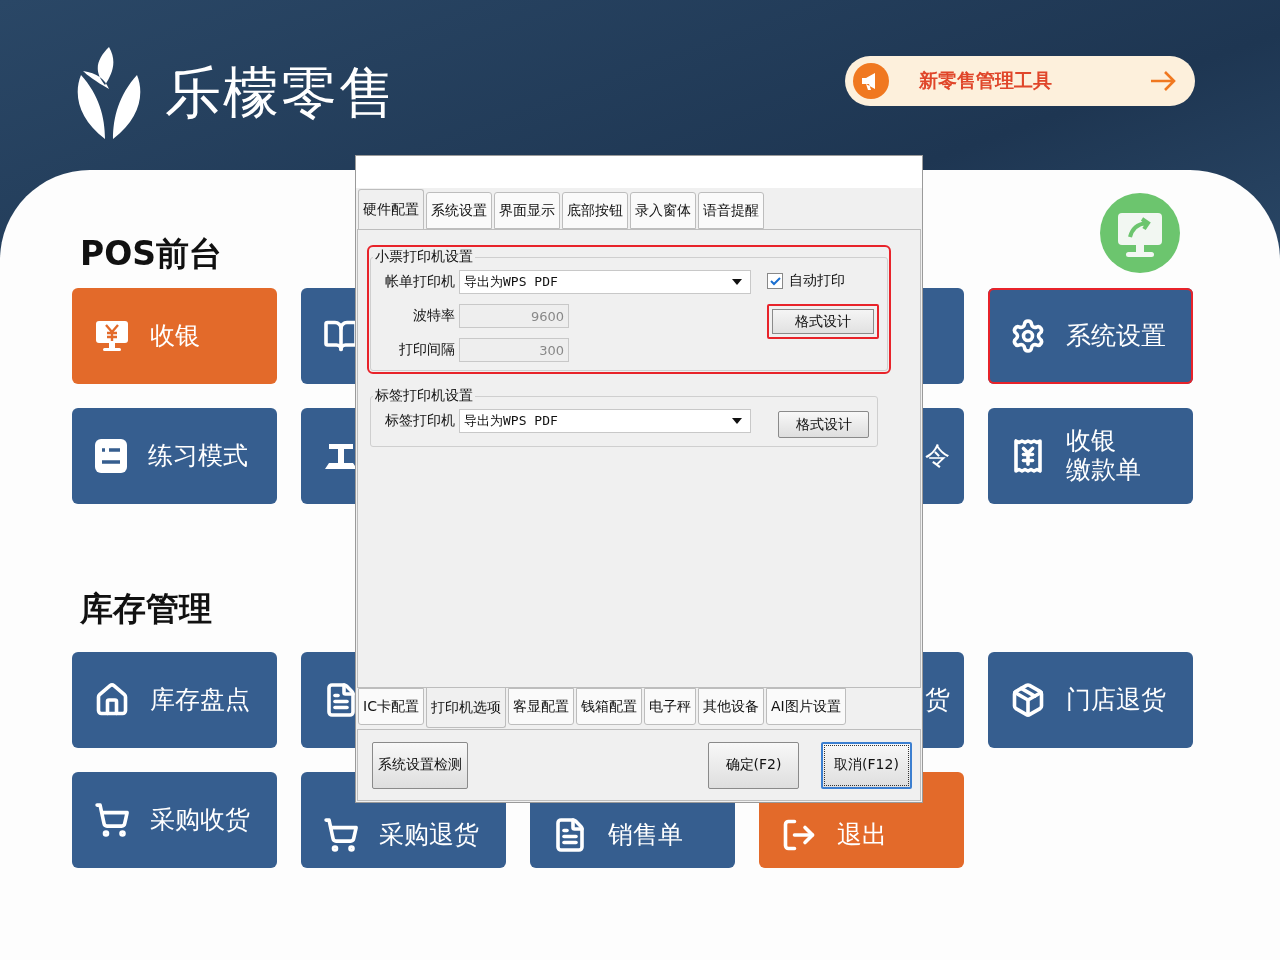 The height and width of the screenshot is (960, 1280). What do you see at coordinates (281, 93) in the screenshot?
I see `brand-name: 乐檬零售` at bounding box center [281, 93].